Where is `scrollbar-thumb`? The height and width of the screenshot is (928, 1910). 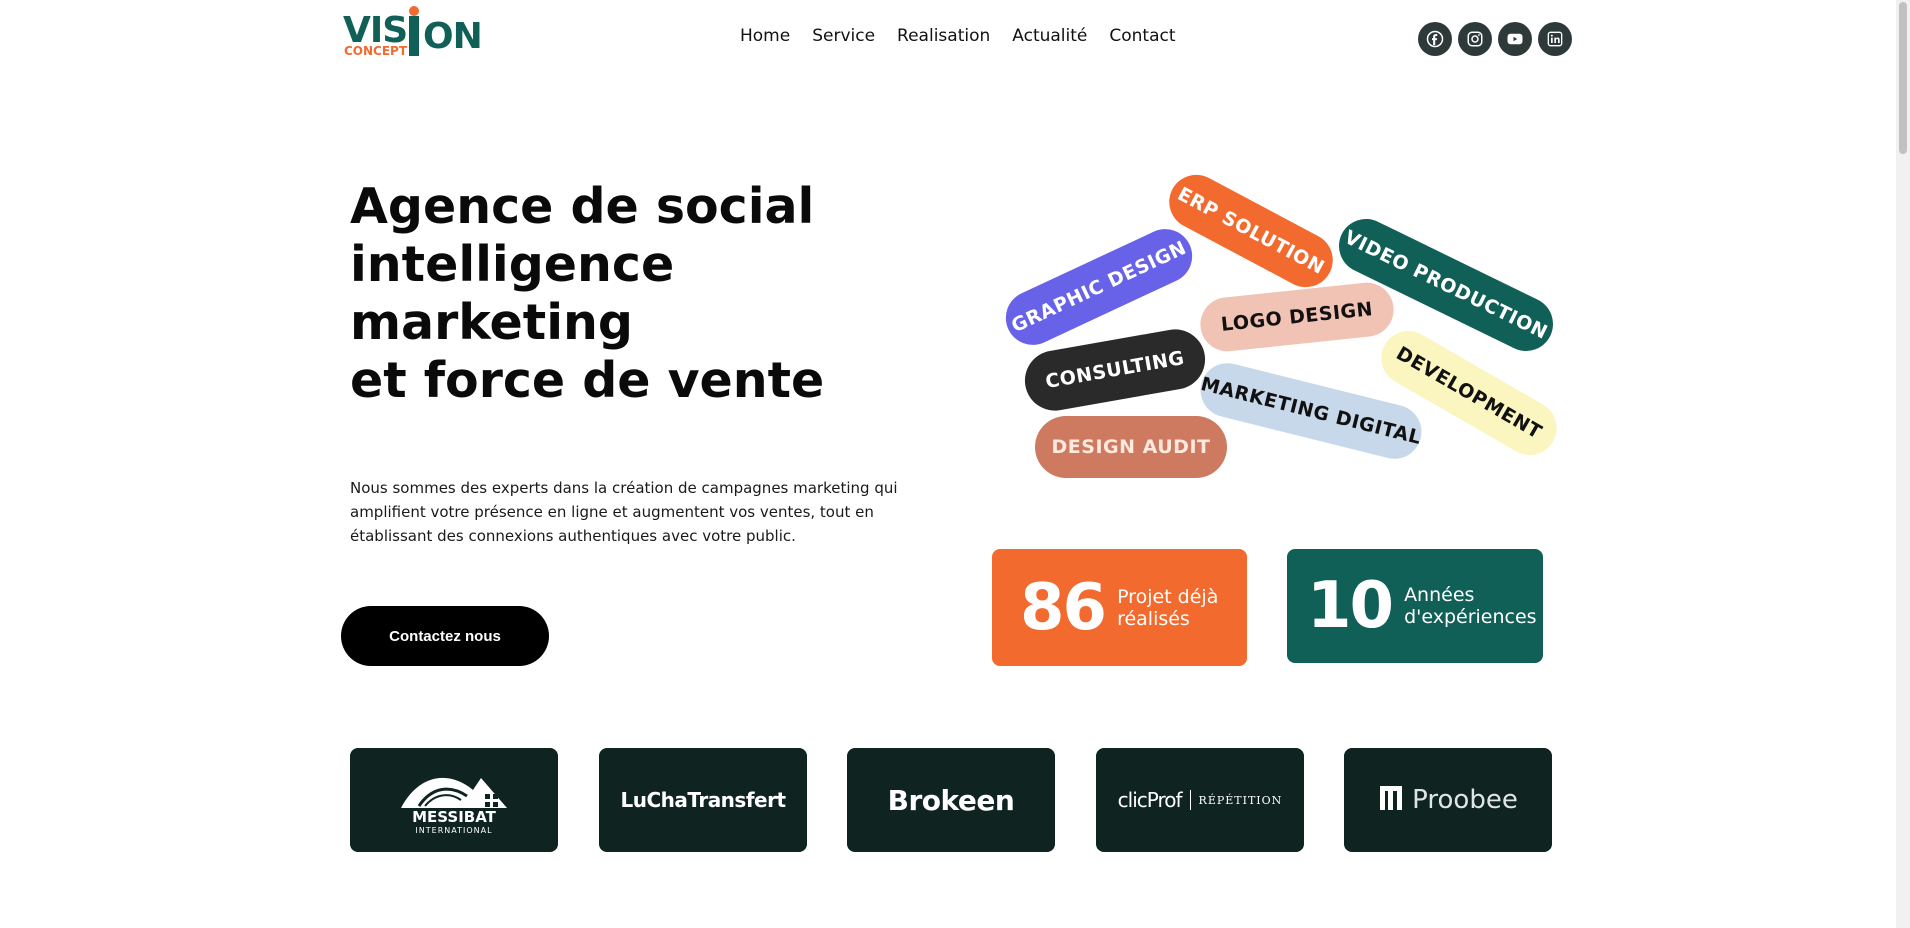
scrollbar-thumb is located at coordinates (1903, 78).